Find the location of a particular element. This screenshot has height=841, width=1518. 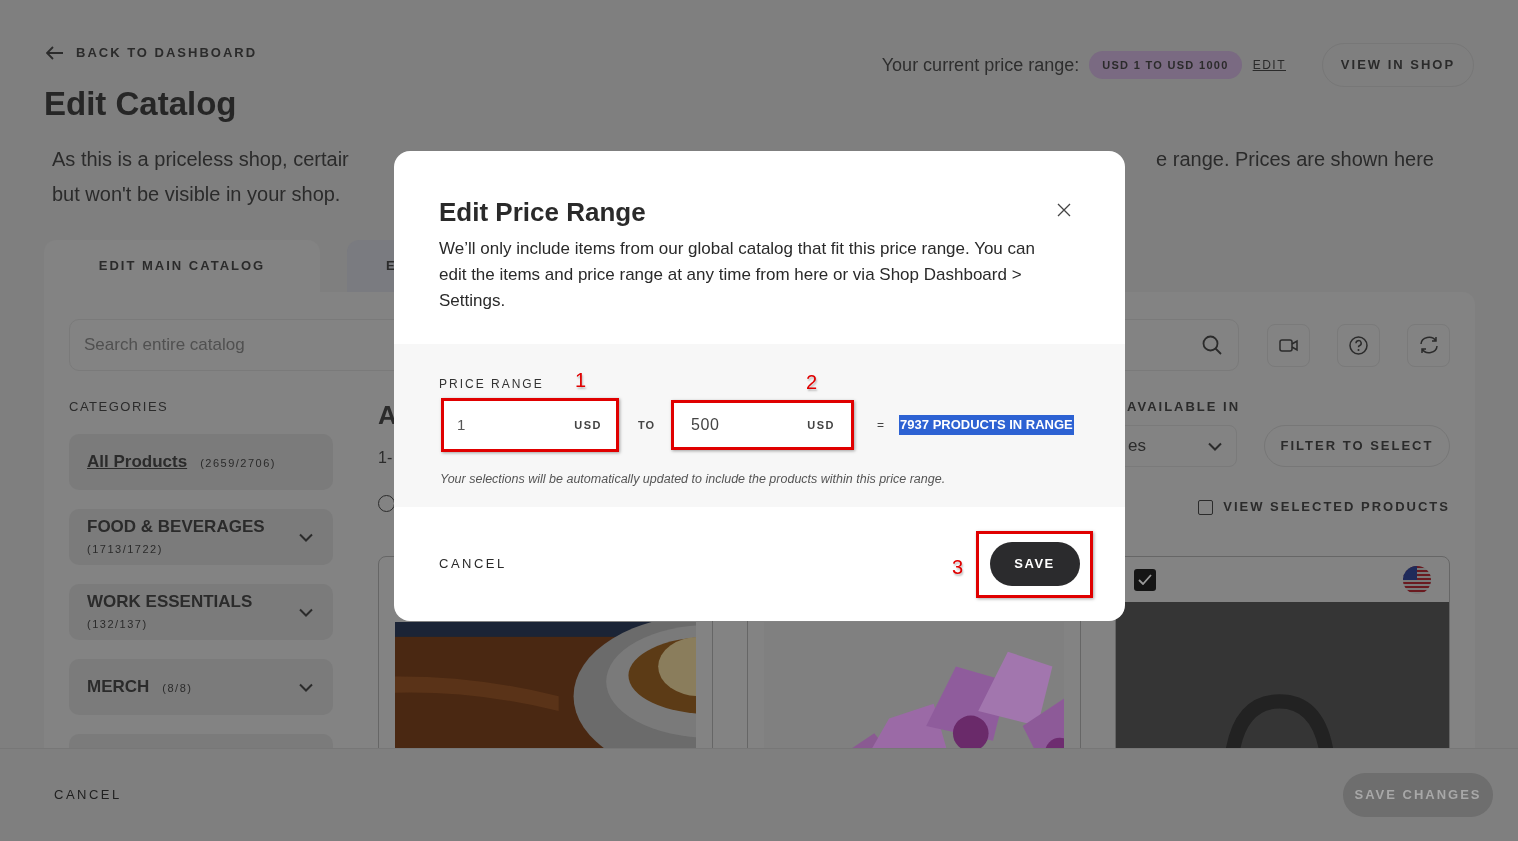

save-button: SAVE is located at coordinates (1034, 564).